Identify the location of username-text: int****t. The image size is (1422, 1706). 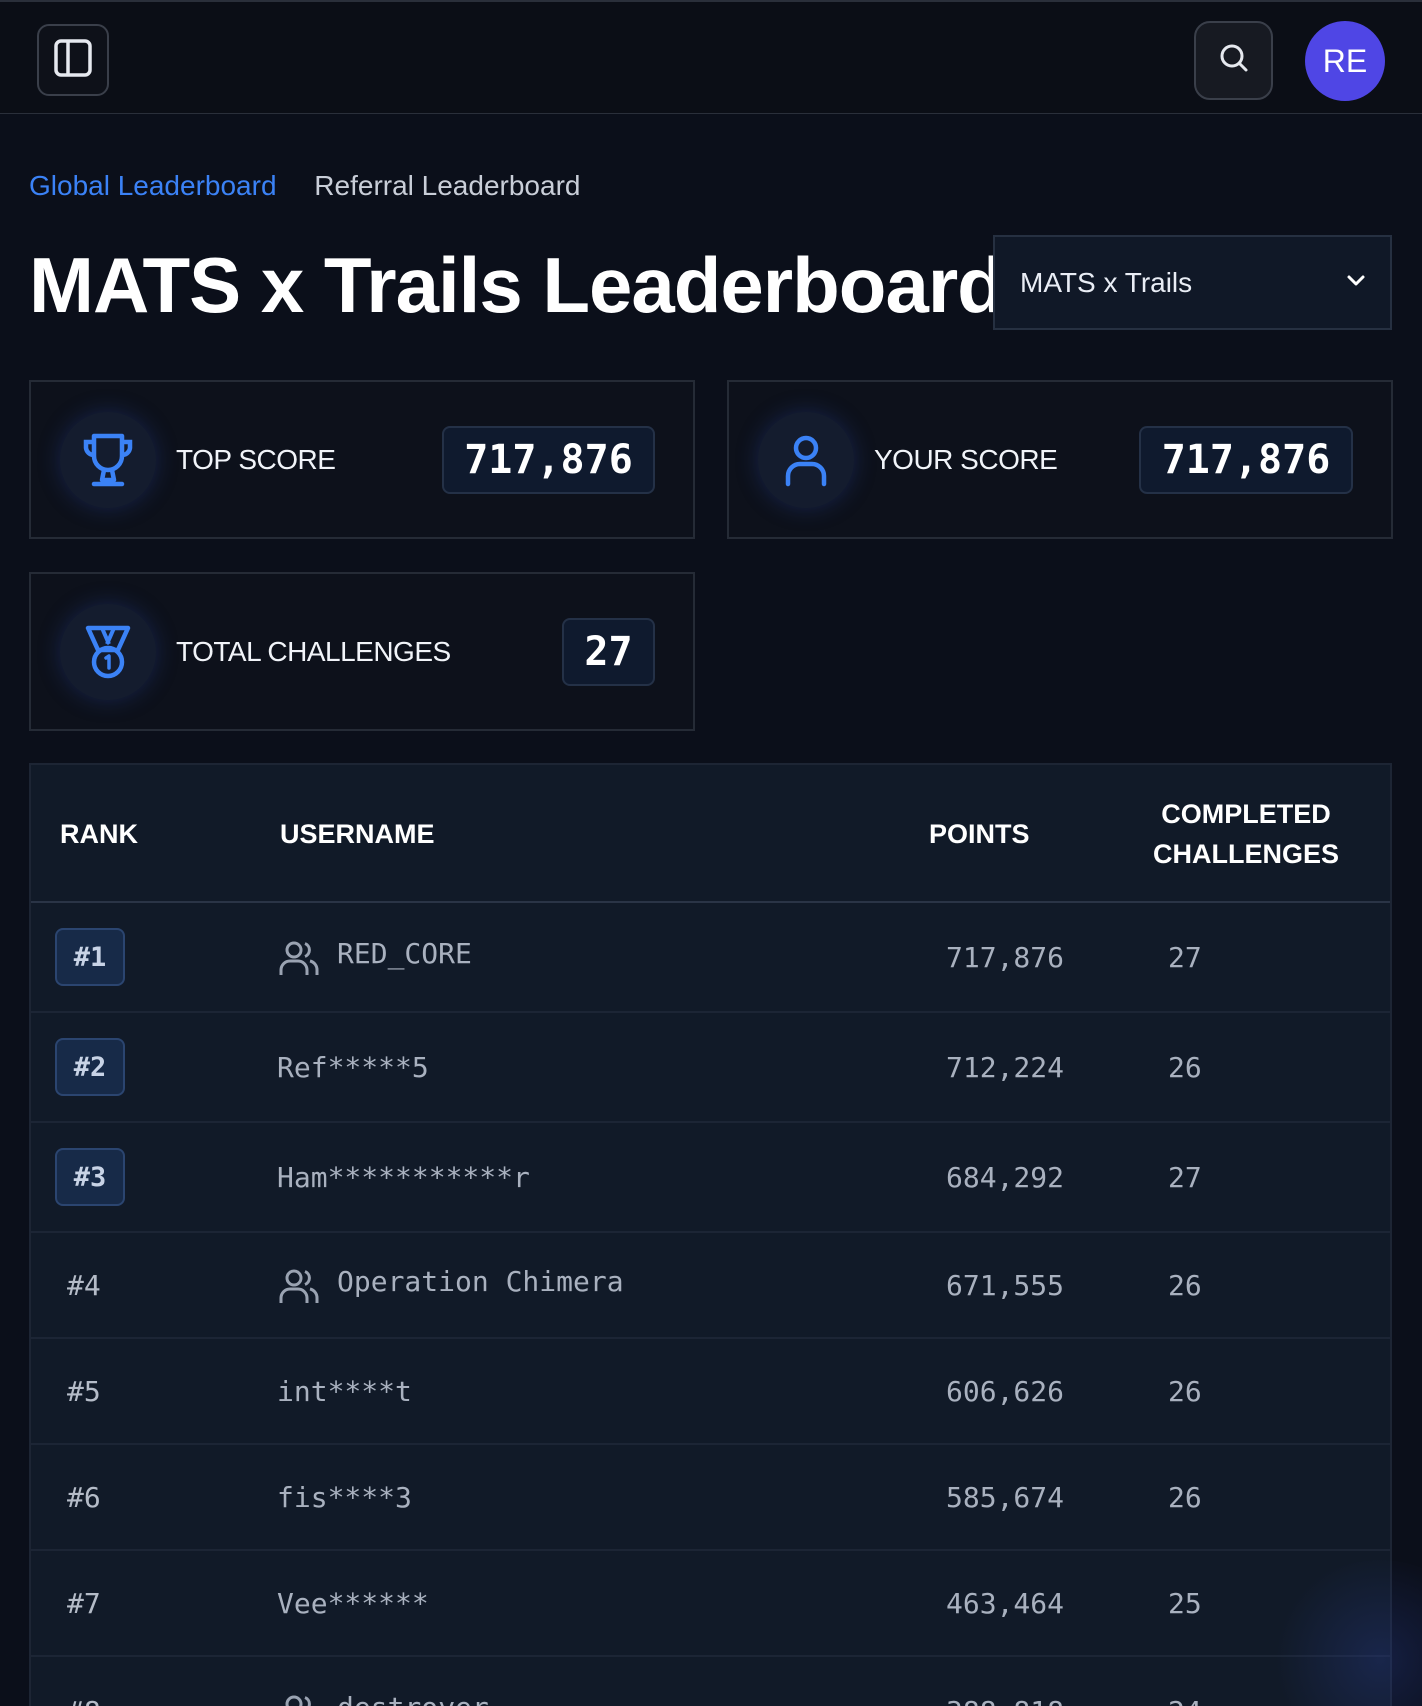
(344, 1391).